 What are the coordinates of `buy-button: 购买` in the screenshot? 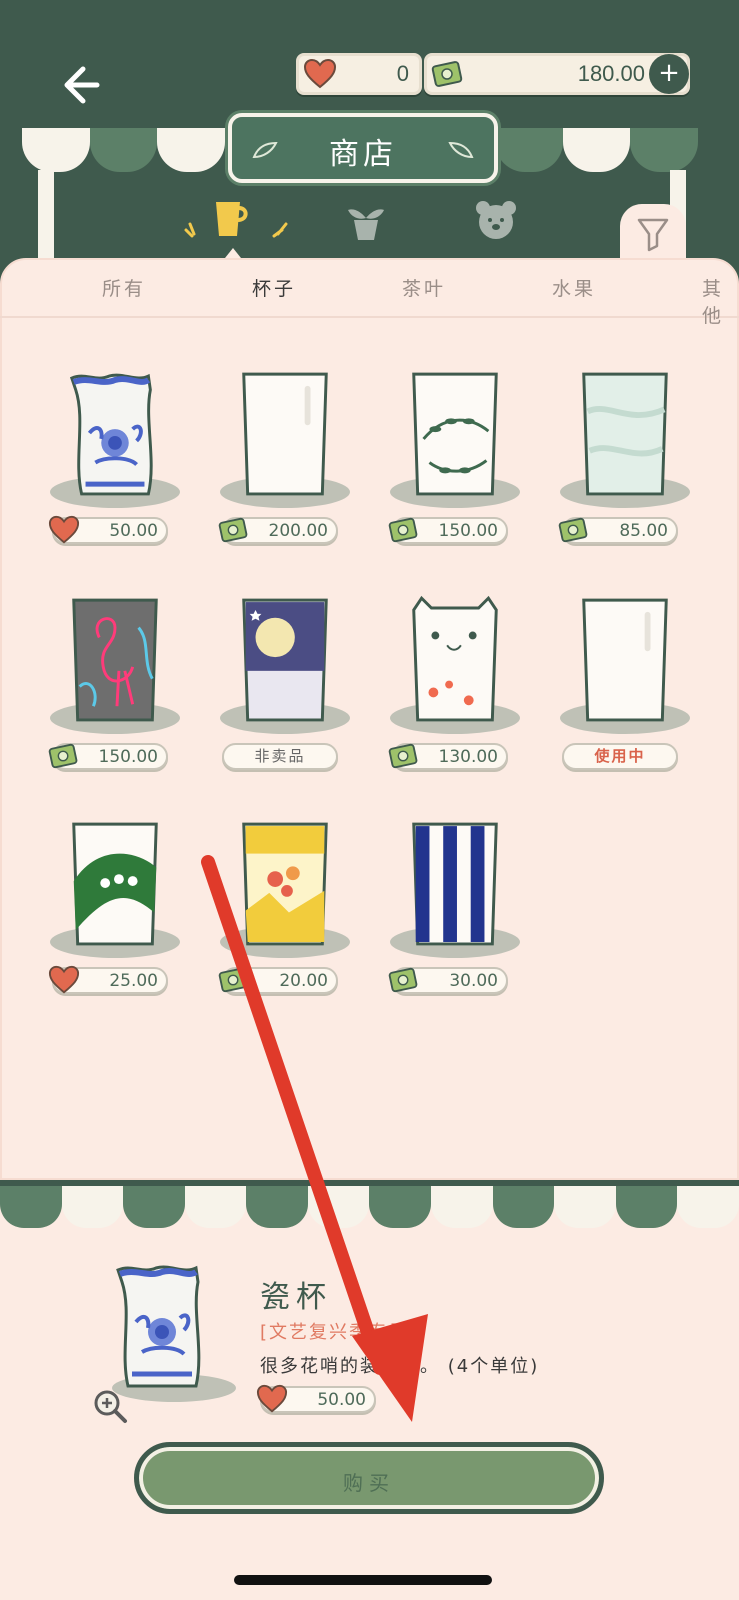 It's located at (369, 1478).